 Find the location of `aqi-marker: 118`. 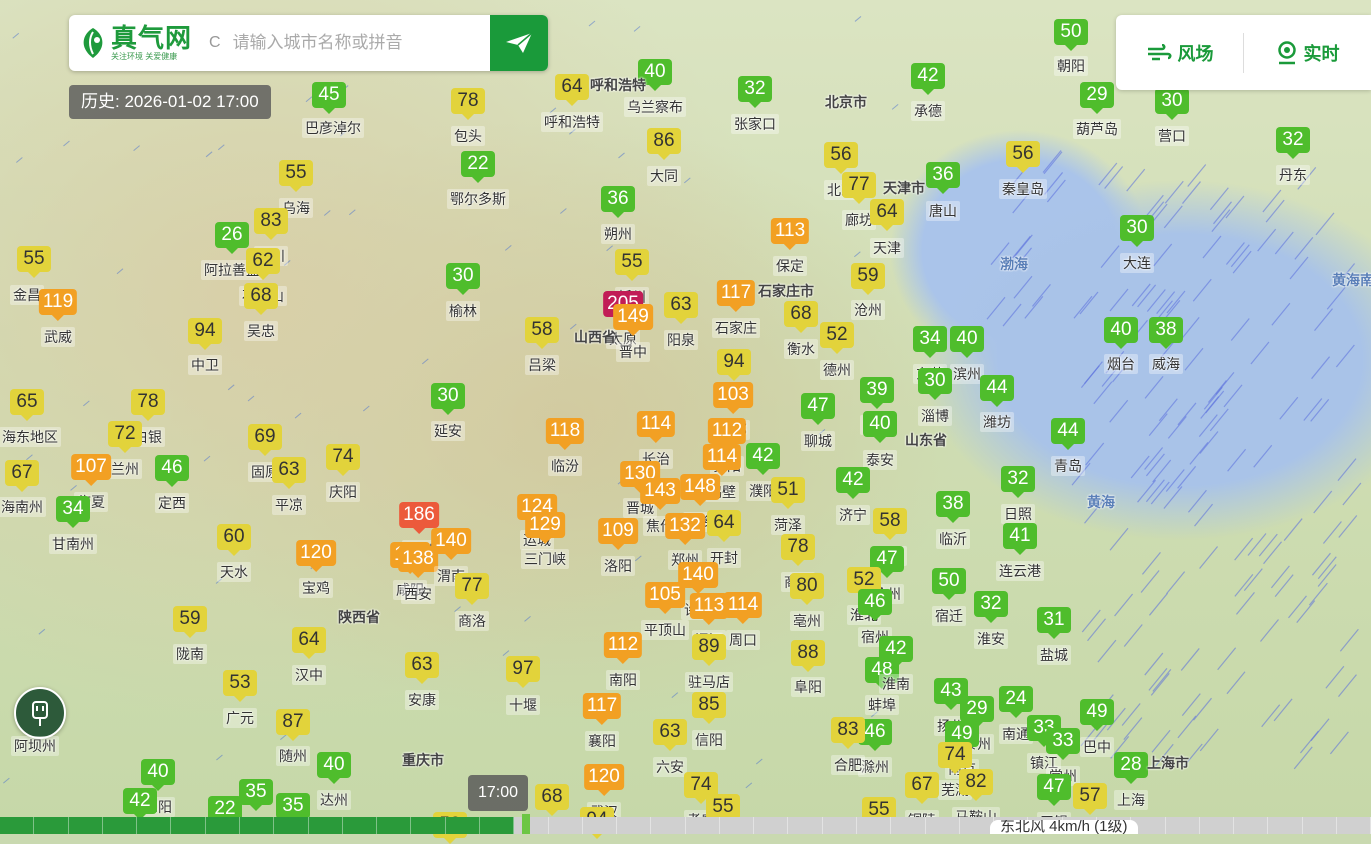

aqi-marker: 118 is located at coordinates (565, 434).